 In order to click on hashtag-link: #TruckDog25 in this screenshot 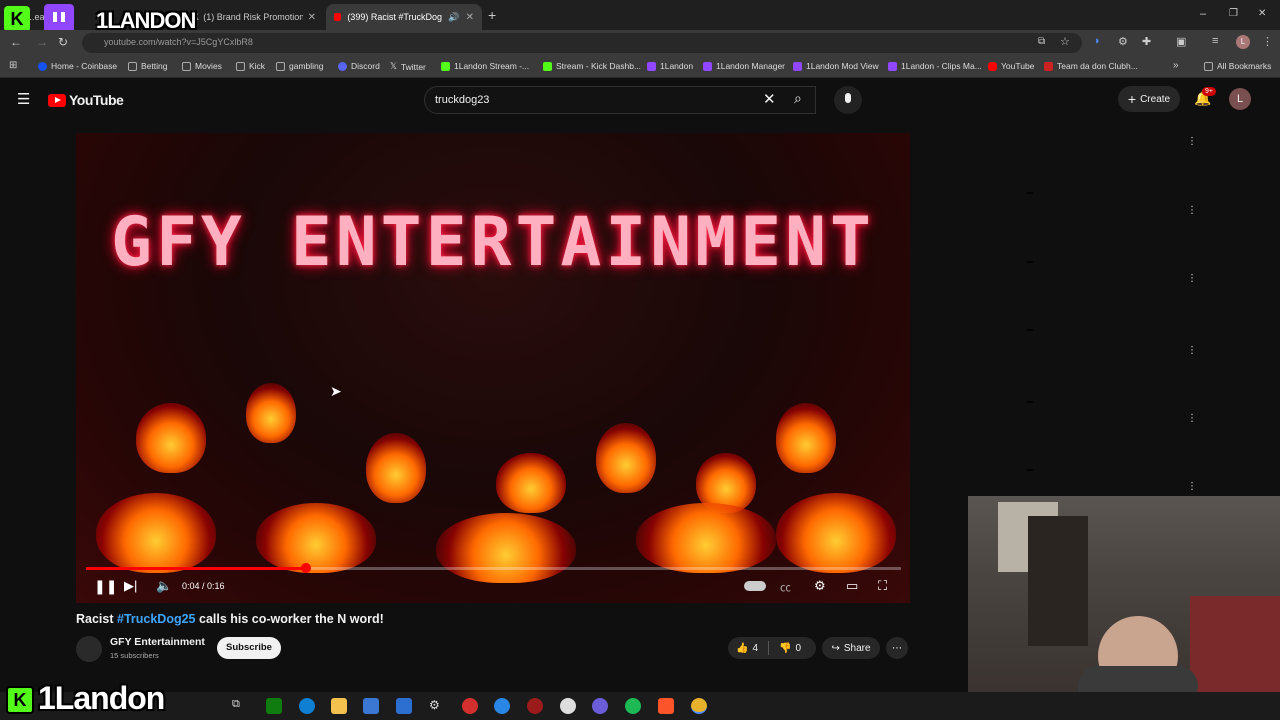, I will do `click(156, 619)`.